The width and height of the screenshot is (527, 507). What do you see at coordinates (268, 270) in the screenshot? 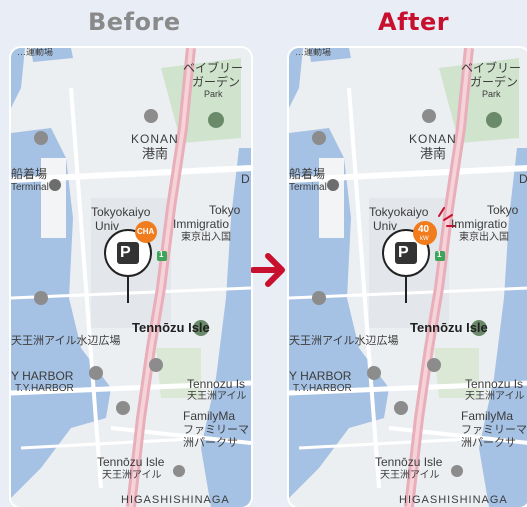
I see `arrow-right-icon` at bounding box center [268, 270].